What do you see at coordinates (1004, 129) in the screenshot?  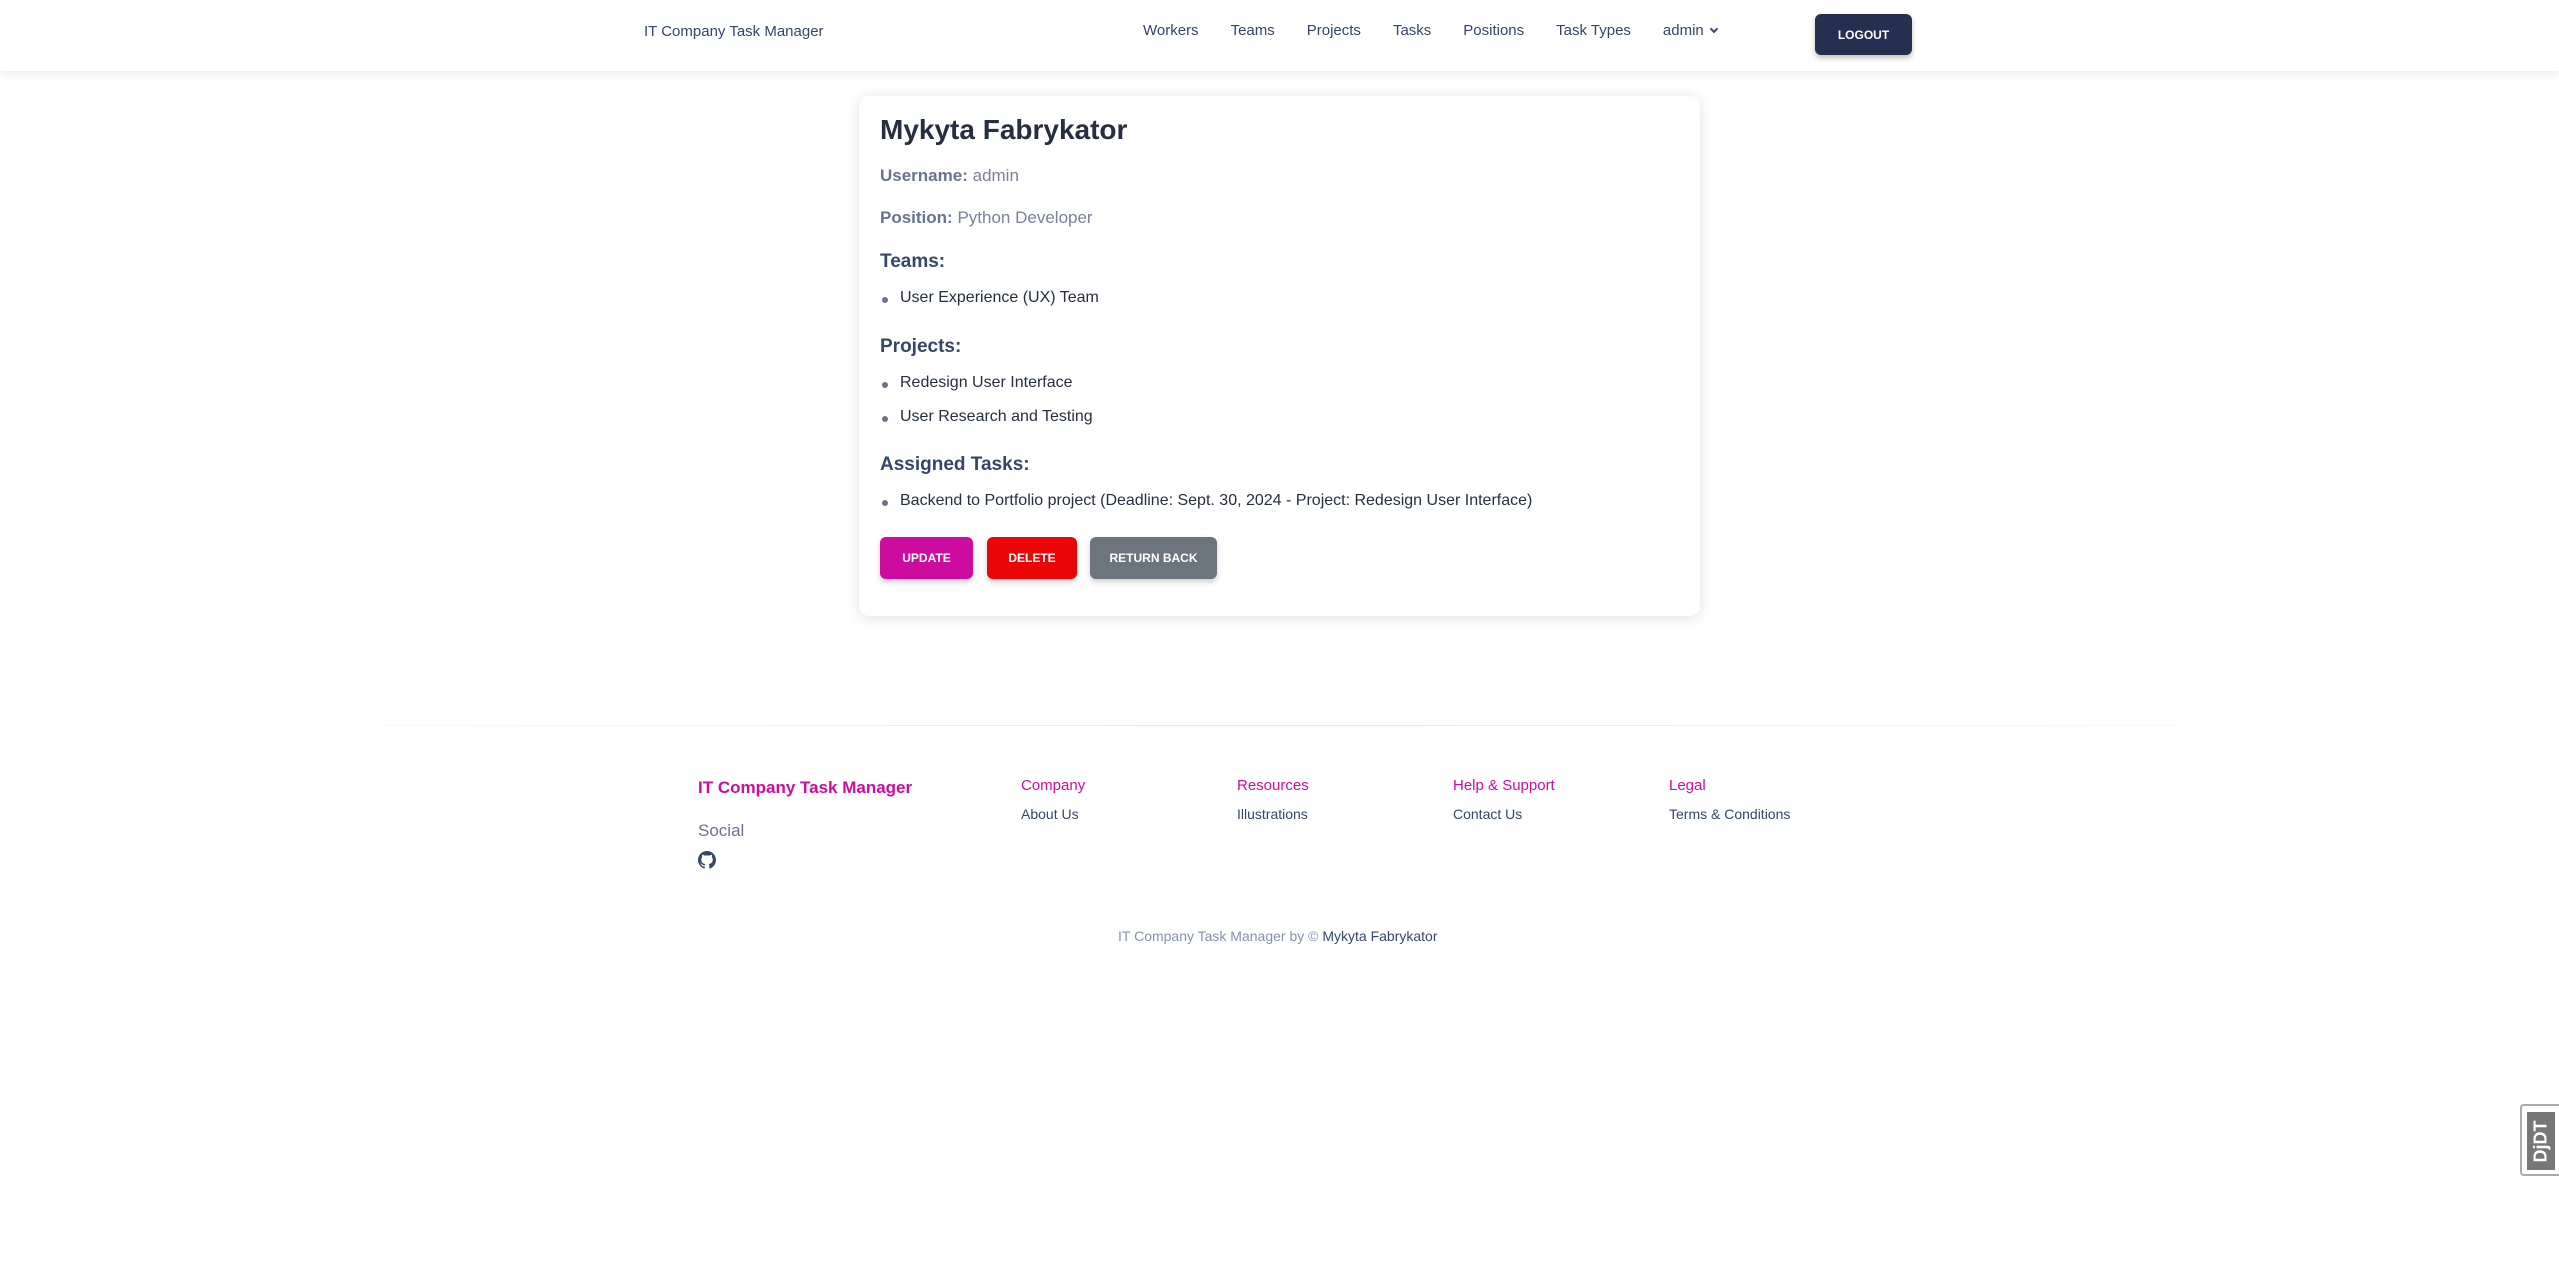 I see `page-title: Mykyta Fabrykator` at bounding box center [1004, 129].